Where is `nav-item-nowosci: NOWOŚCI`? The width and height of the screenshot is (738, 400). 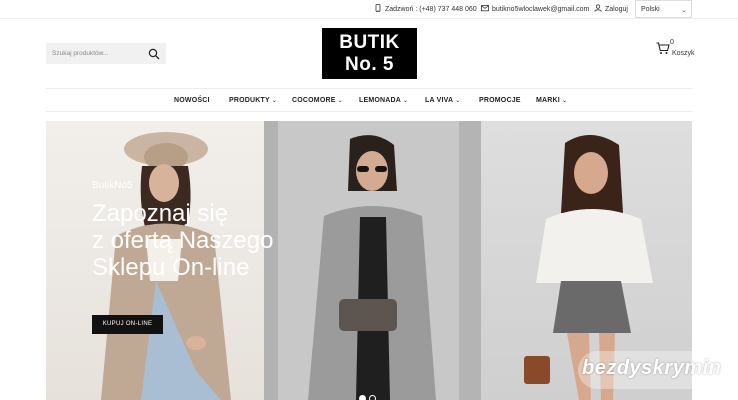
nav-item-nowosci: NOWOŚCI is located at coordinates (192, 100).